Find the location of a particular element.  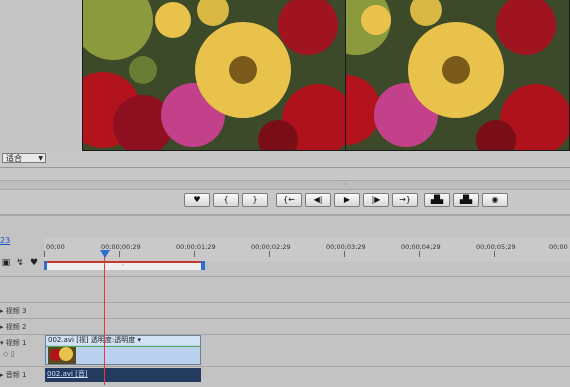

set-in-icon: { is located at coordinates (226, 199).